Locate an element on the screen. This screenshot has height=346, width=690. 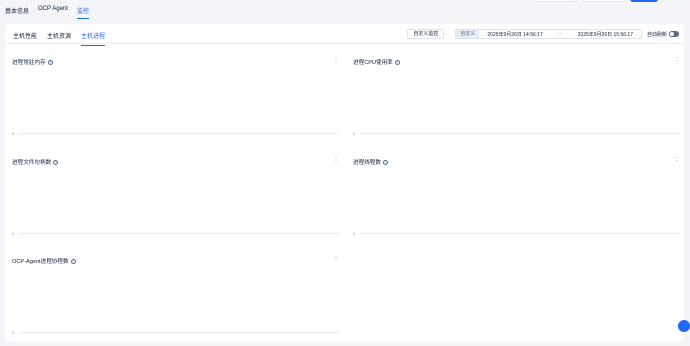
main-tabs: 基本信息 OCP Agent 监控 is located at coordinates (47, 12).